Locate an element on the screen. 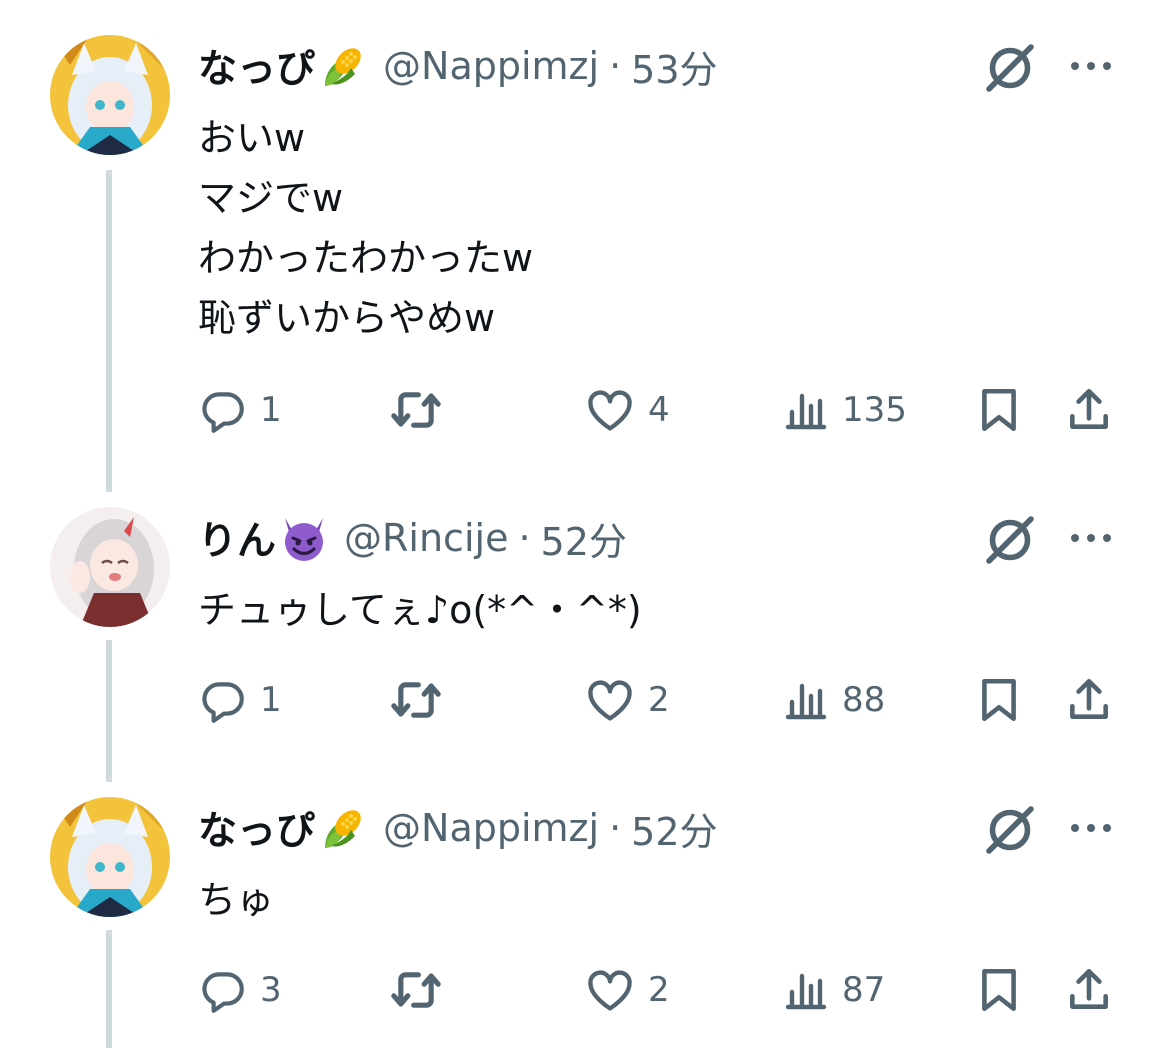  views-button: 88 is located at coordinates (833, 700).